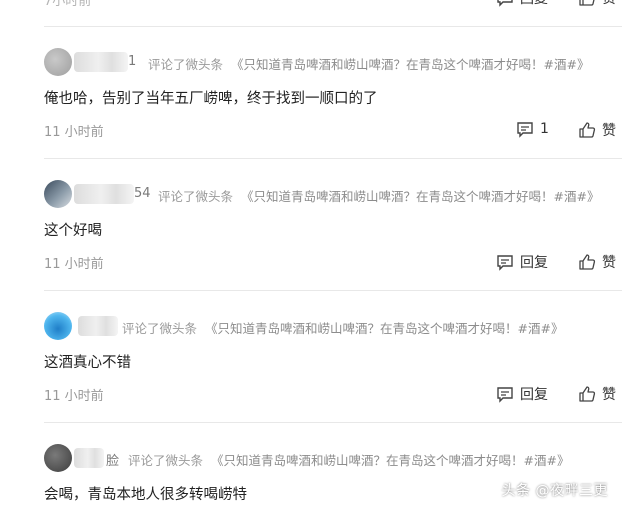  Describe the element at coordinates (211, 99) in the screenshot. I see `comment-content: 俺也哈，告别了当年五厂崂啤，终于找到一顺口的了` at that location.